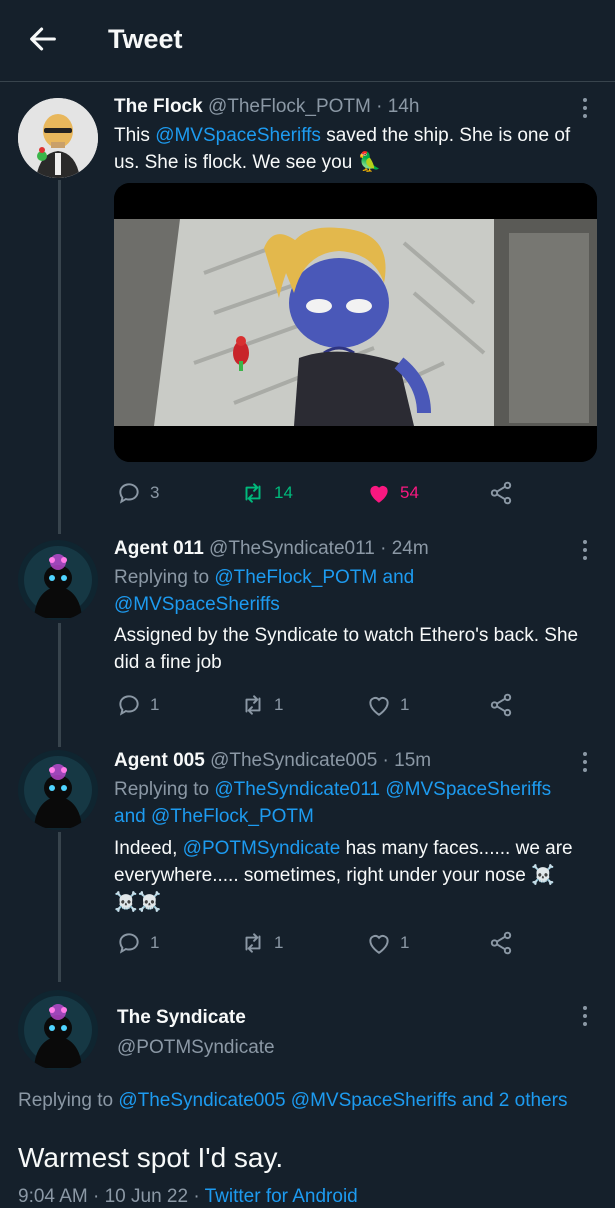 Image resolution: width=615 pixels, height=1208 pixels. Describe the element at coordinates (151, 1157) in the screenshot. I see `main-tweet-text: Warmest spot I'd say.` at that location.